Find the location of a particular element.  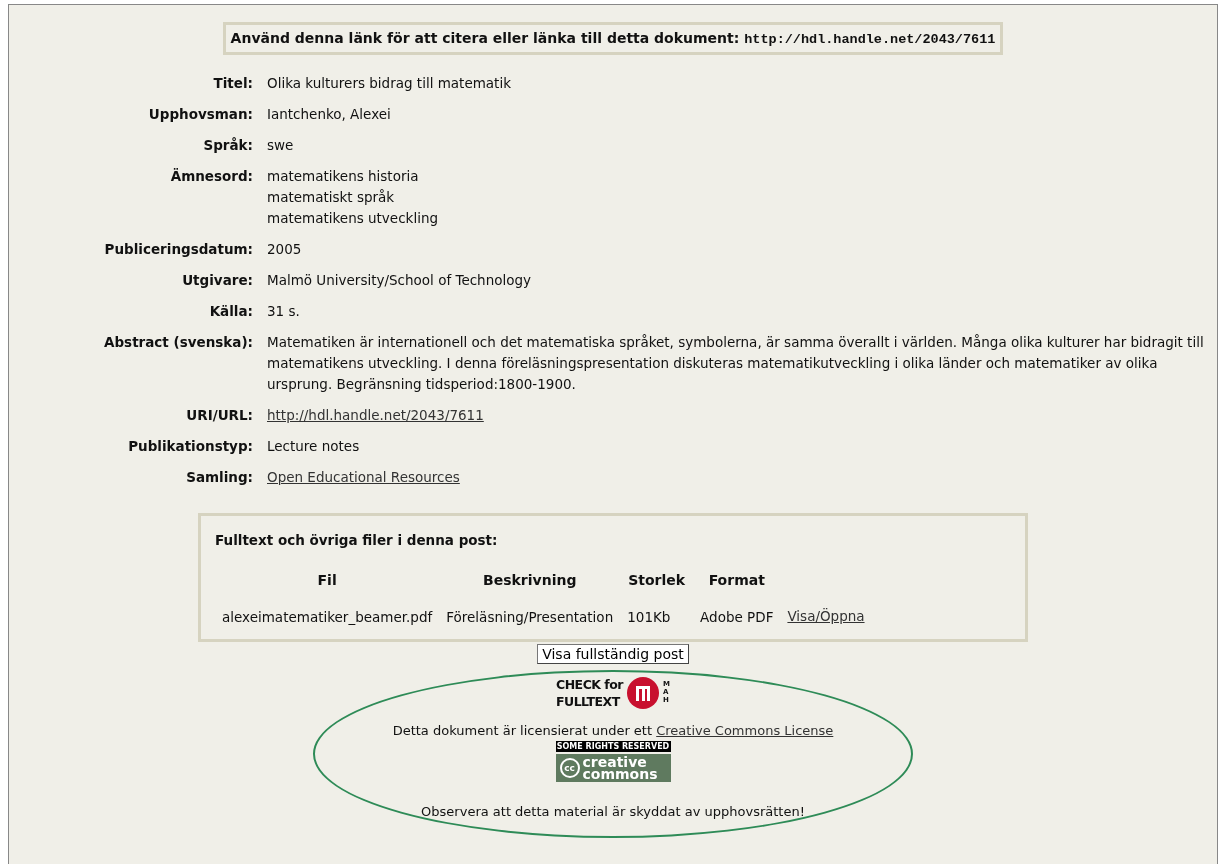

column-header: Beskrivning is located at coordinates (530, 581).